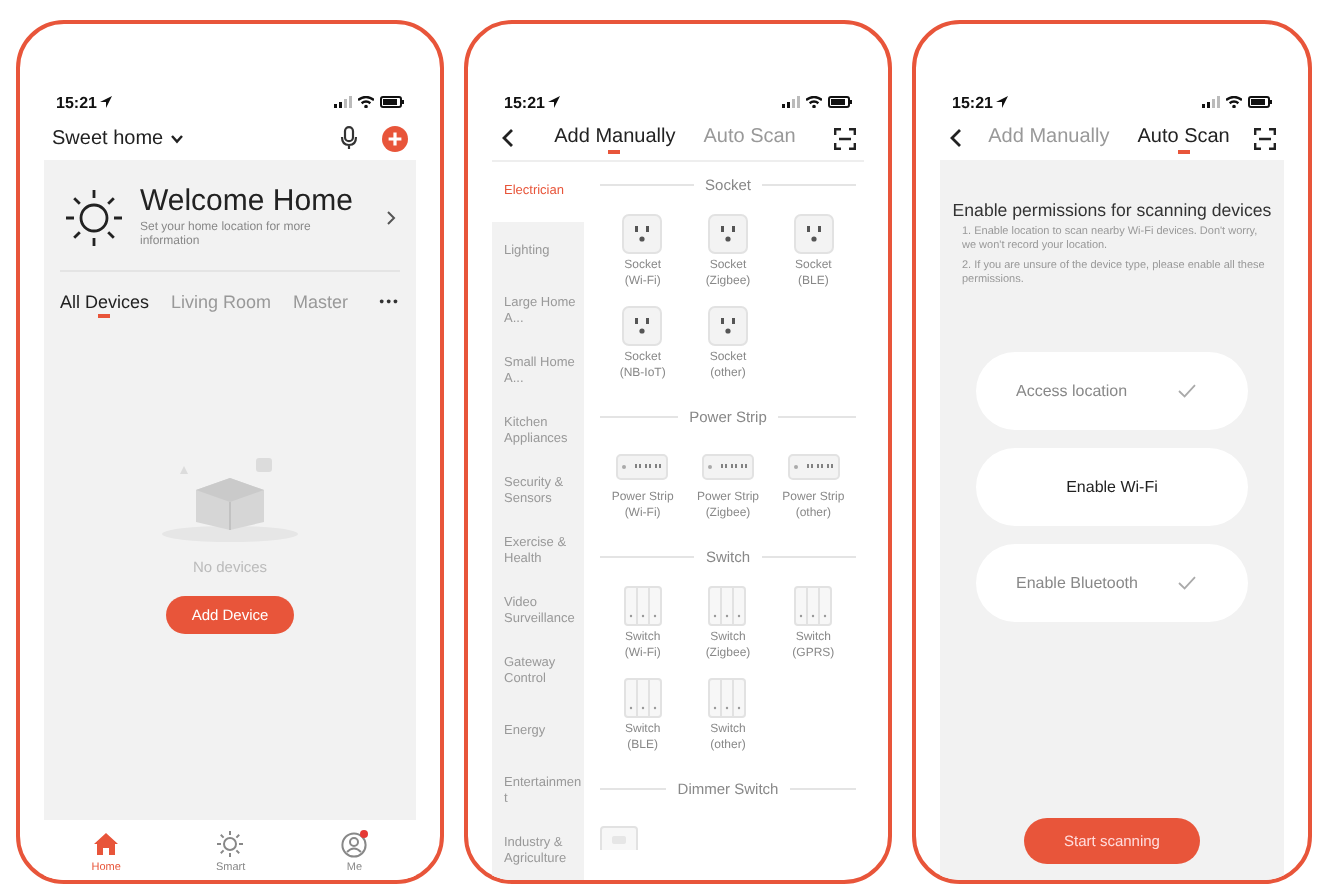 This screenshot has width=1320, height=890. What do you see at coordinates (221, 303) in the screenshot?
I see `room-tab: Living Room` at bounding box center [221, 303].